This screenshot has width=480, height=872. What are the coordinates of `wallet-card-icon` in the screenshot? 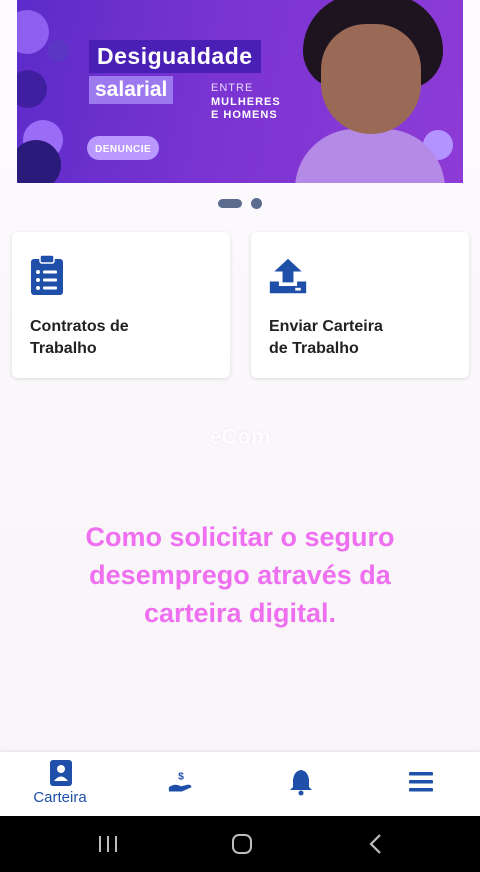 It's located at (61, 773).